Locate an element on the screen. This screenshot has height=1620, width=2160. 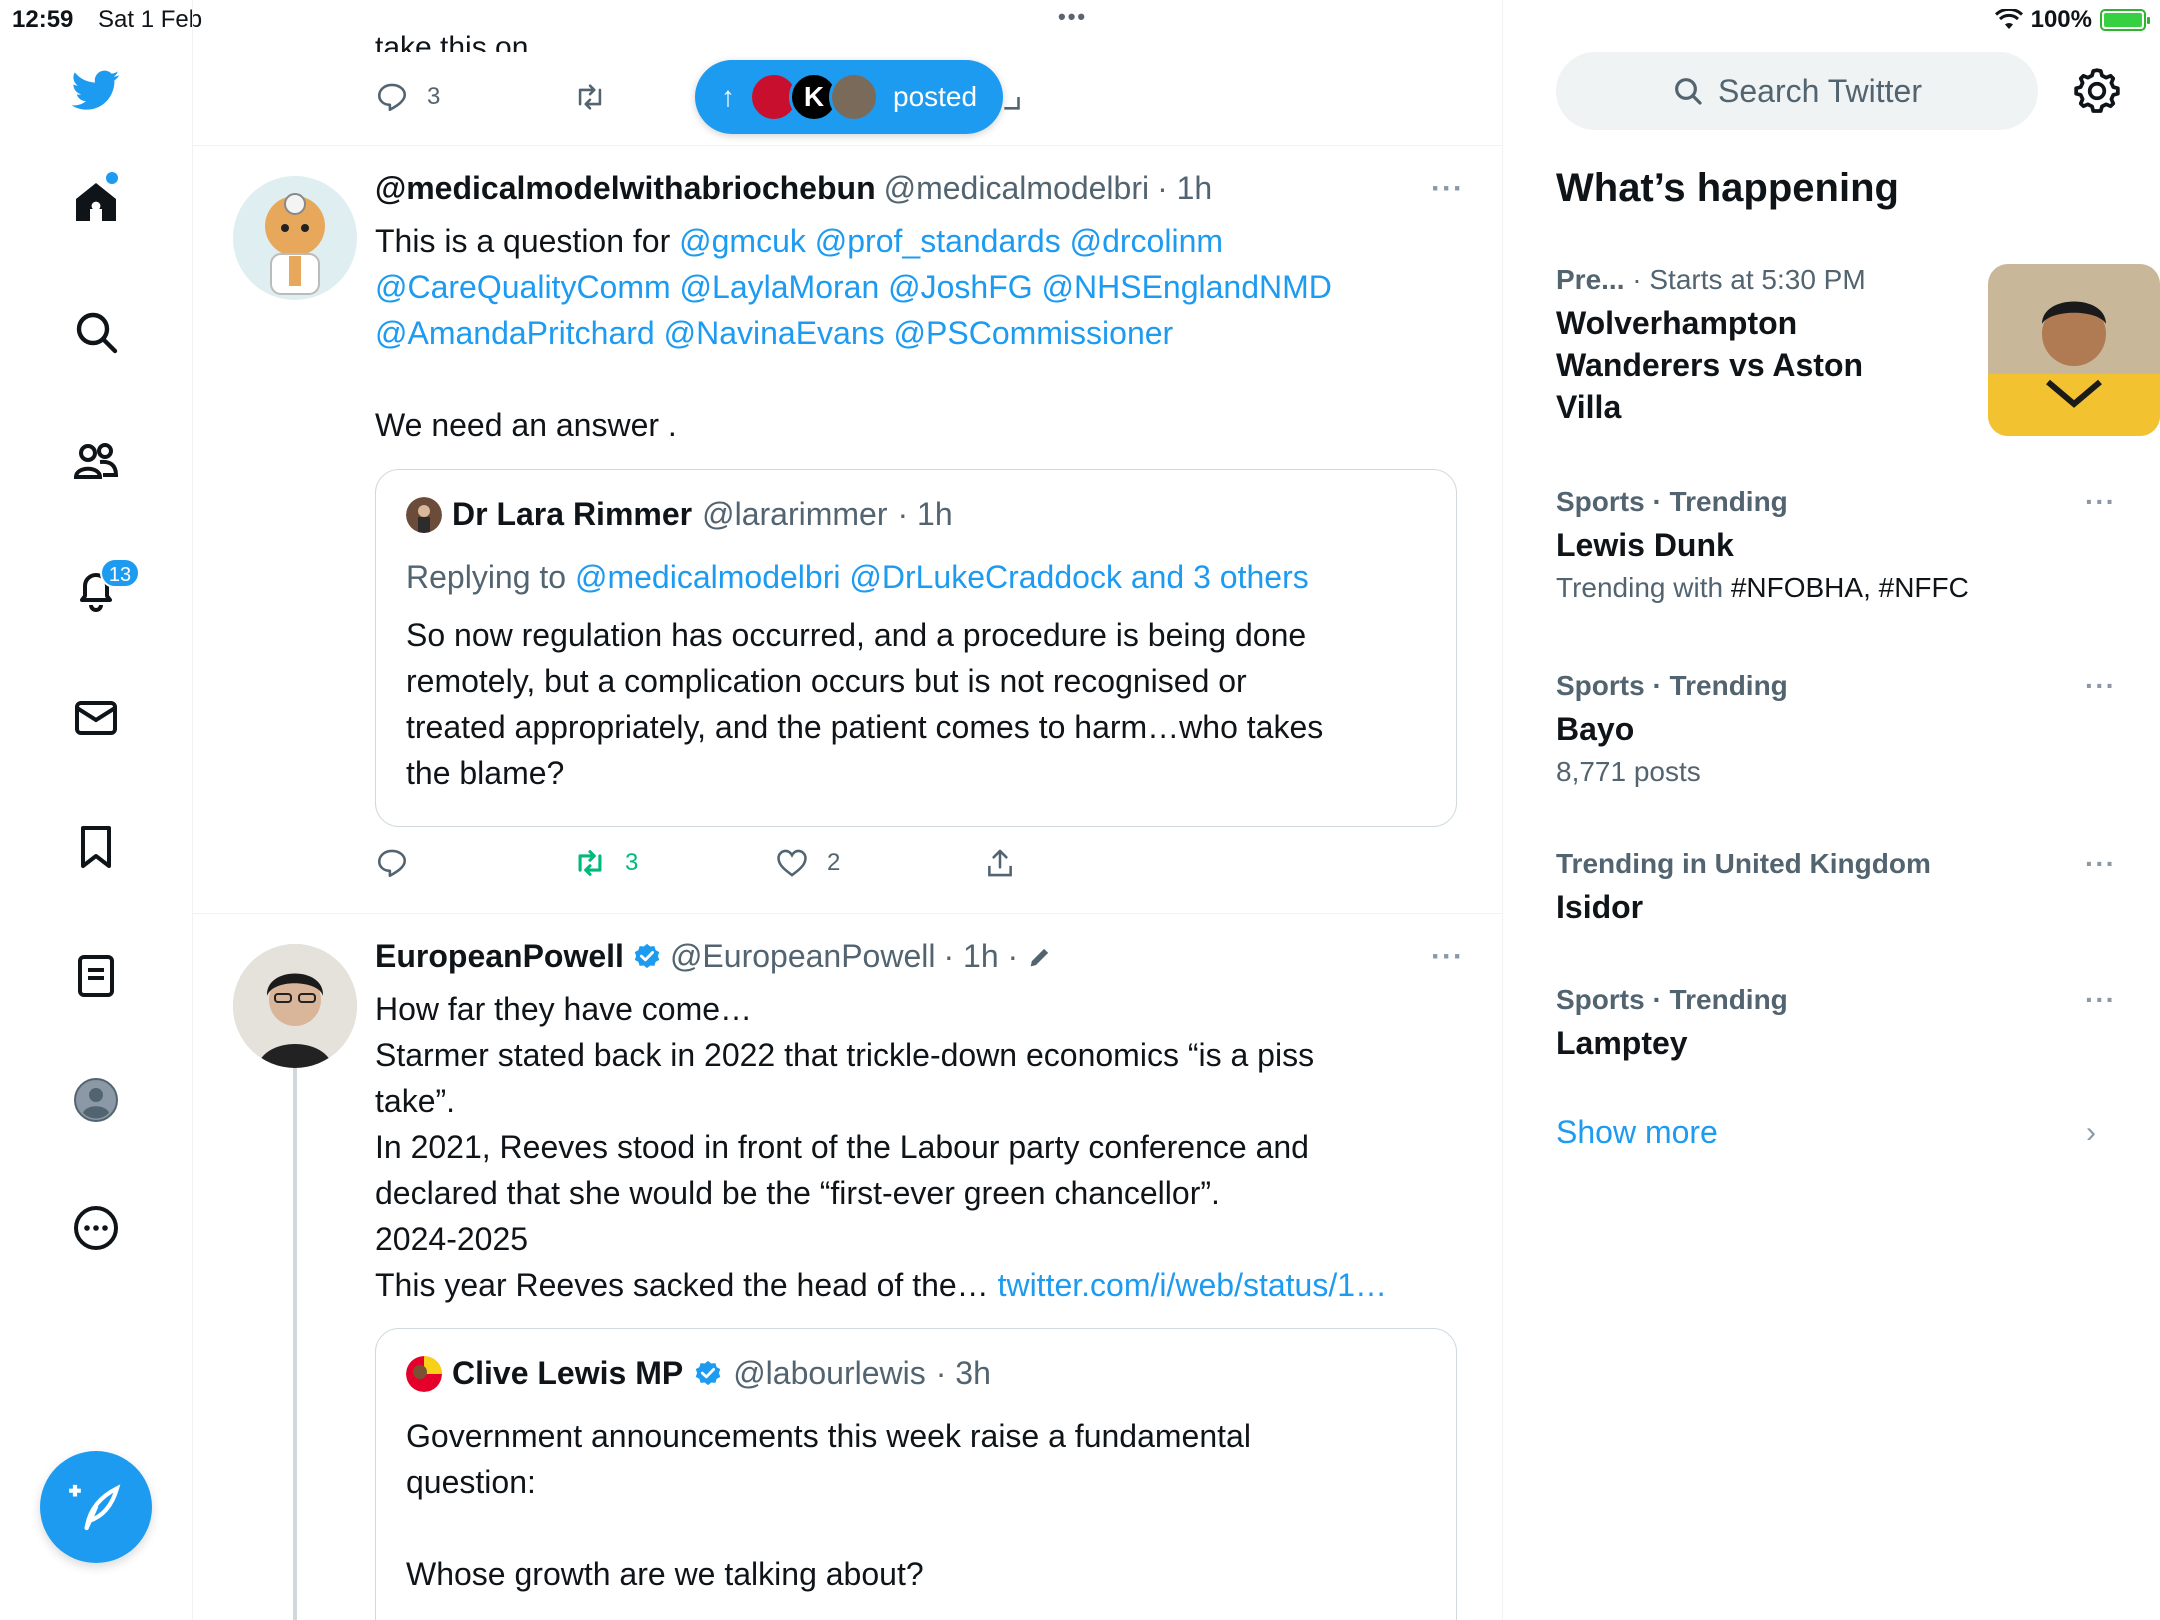
quote-author-handle: @labourlewis is located at coordinates (829, 1373).